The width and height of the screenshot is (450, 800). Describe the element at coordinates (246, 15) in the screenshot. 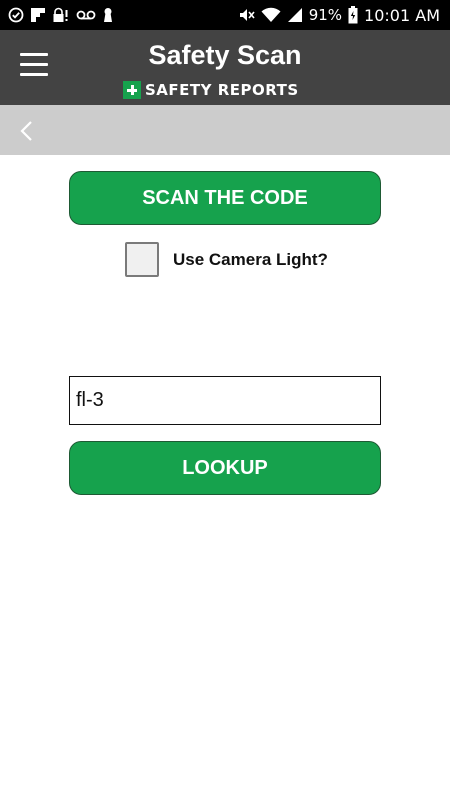

I see `mute-icon` at that location.